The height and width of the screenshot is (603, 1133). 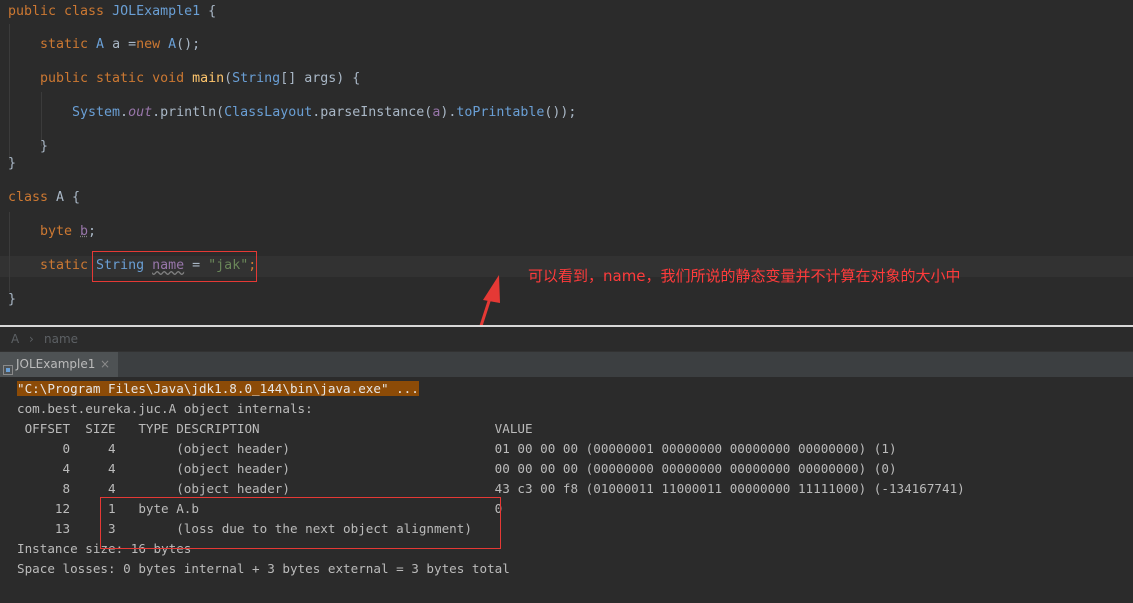 What do you see at coordinates (44, 198) in the screenshot?
I see `code-line-7: class A {` at bounding box center [44, 198].